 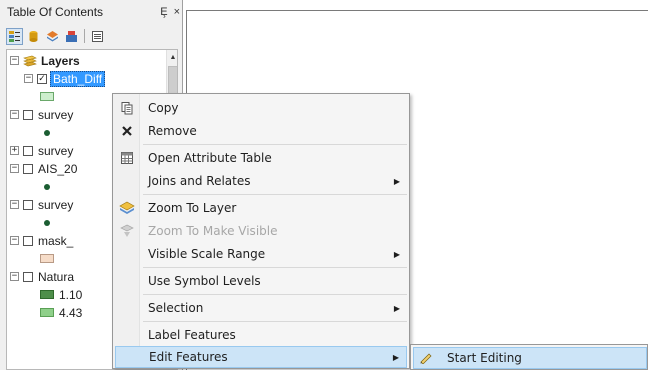 What do you see at coordinates (42, 78) in the screenshot?
I see `layer-visibility-checkbox: ✓` at bounding box center [42, 78].